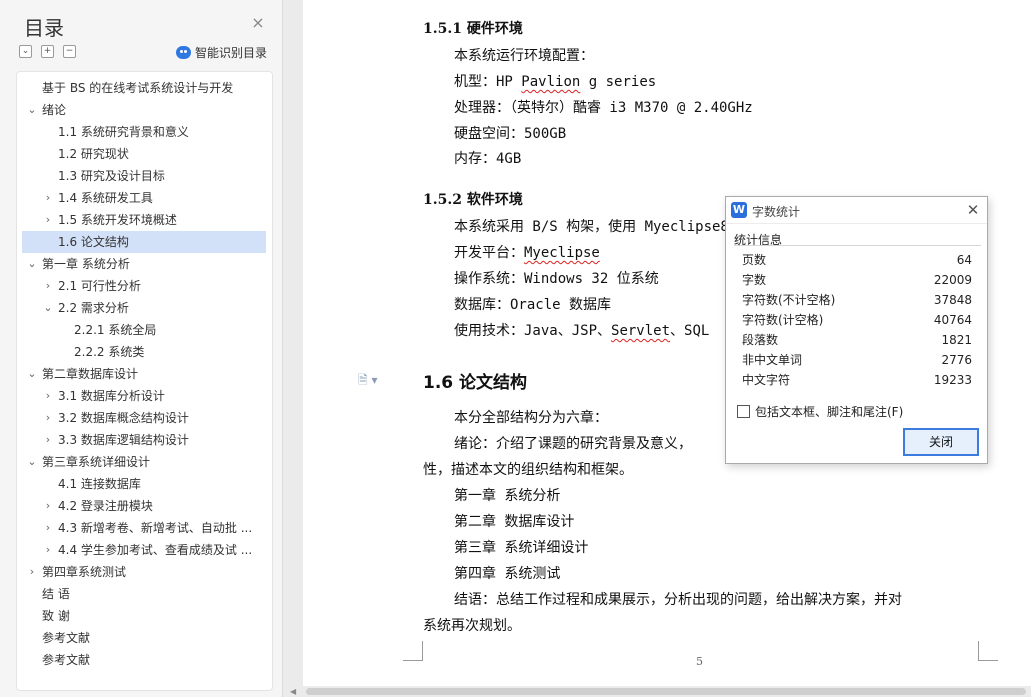 Image resolution: width=1031 pixels, height=697 pixels. I want to click on outline-item: › 3.3 数据库逻辑结构设计, so click(144, 440).